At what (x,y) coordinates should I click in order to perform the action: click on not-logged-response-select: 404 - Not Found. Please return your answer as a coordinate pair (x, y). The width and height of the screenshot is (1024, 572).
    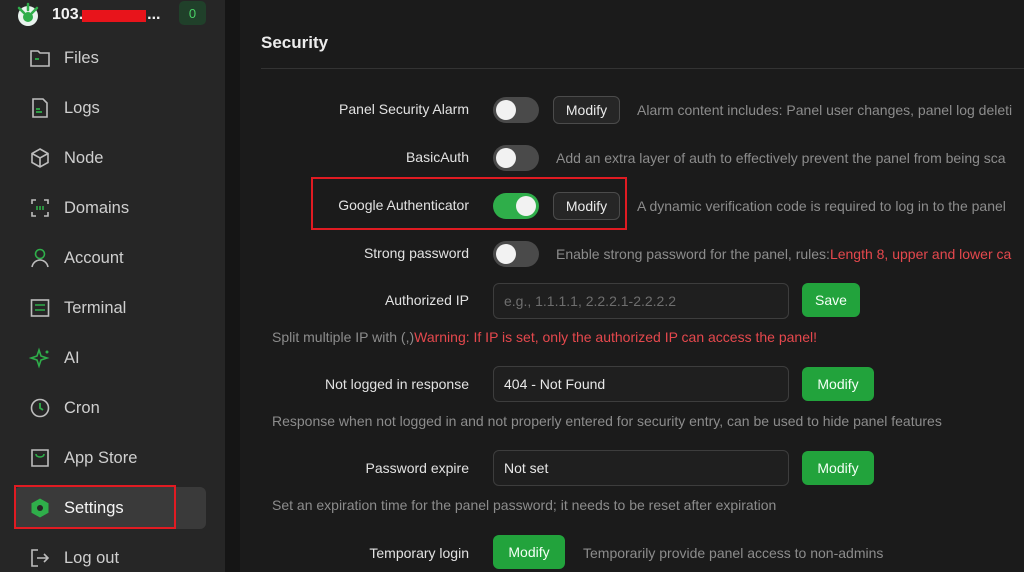
    Looking at the image, I should click on (641, 384).